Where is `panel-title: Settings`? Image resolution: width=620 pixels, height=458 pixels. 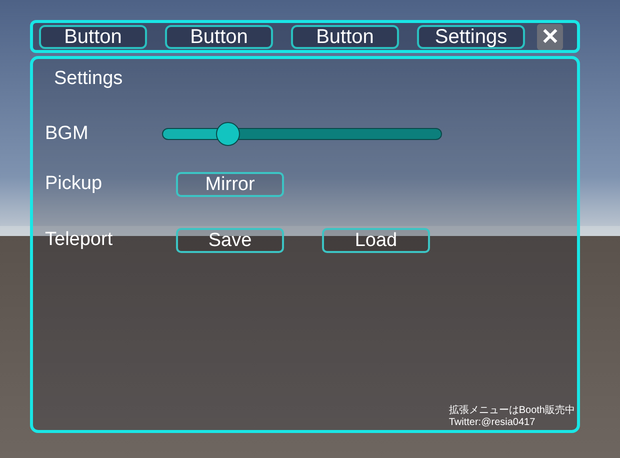 panel-title: Settings is located at coordinates (88, 79).